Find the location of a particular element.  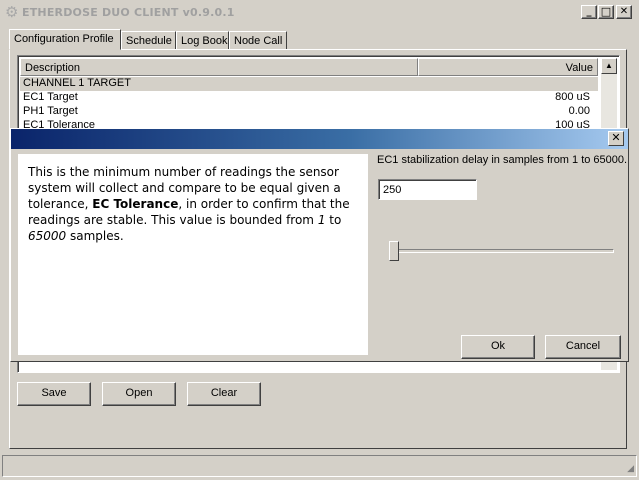

window-title: ETHERDOSE DUO CLIENT v0.9.0.1 is located at coordinates (128, 12).